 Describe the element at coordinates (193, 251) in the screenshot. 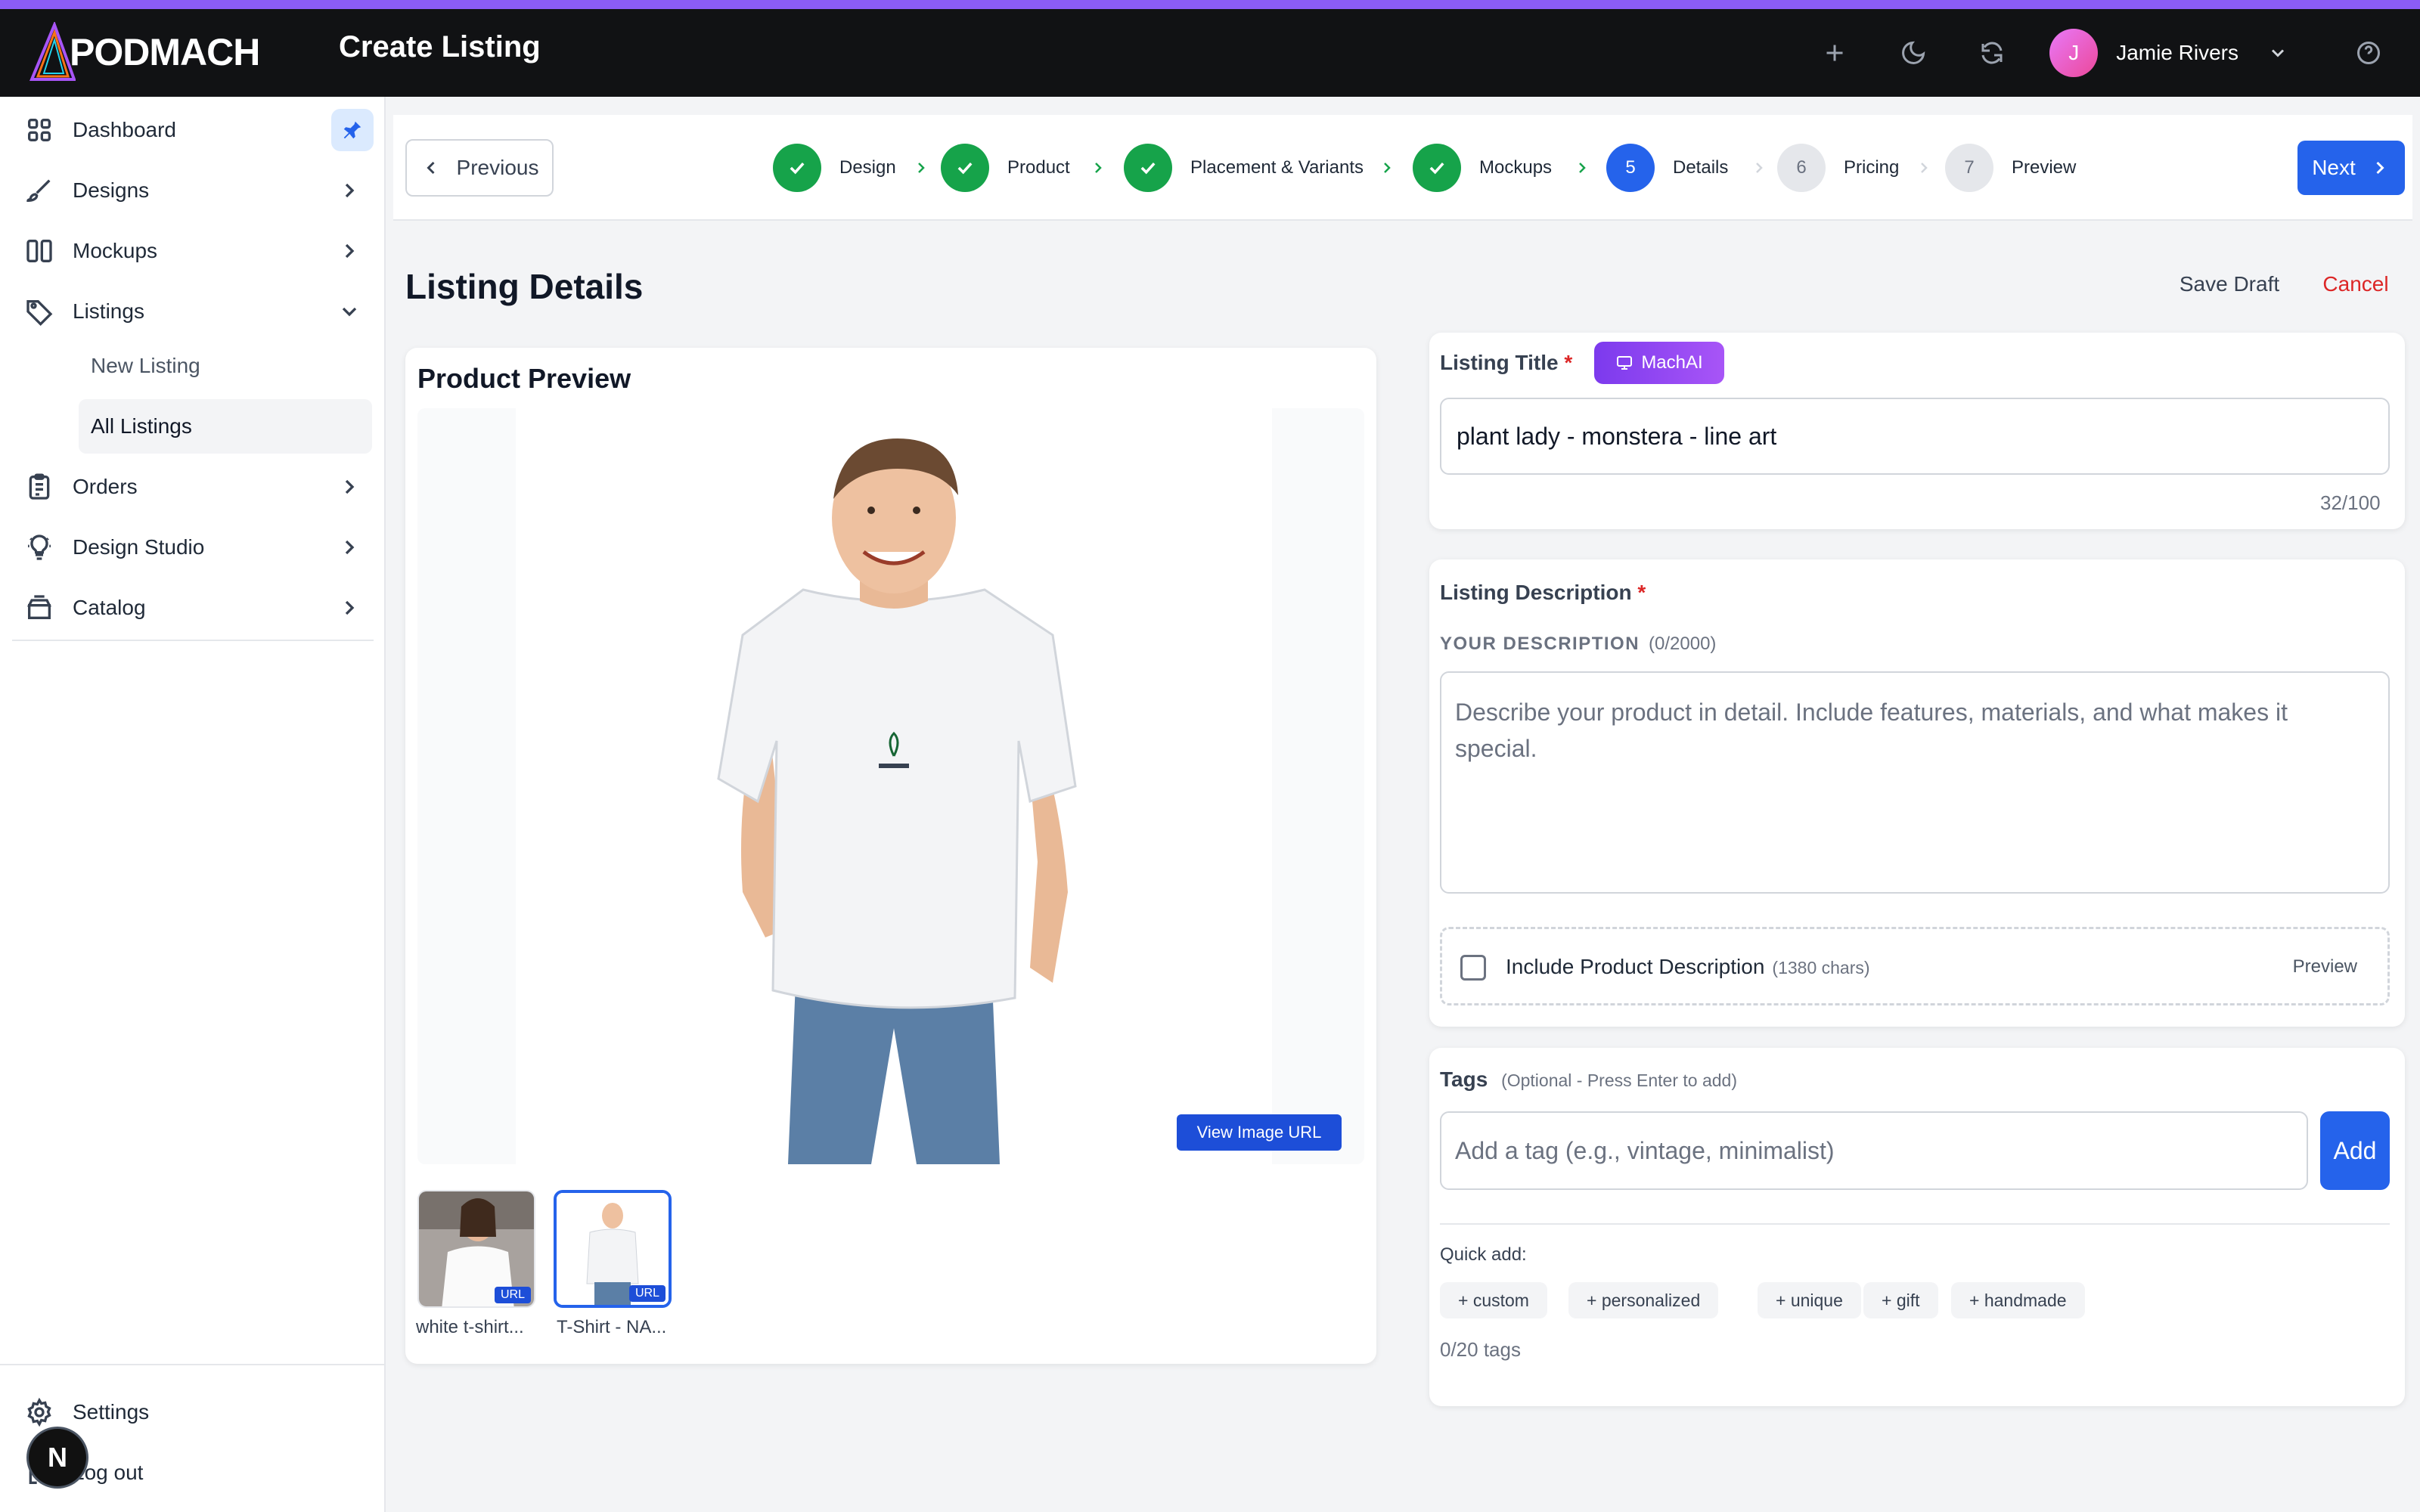

I see `sidebar-item-mockups: Mockups` at that location.